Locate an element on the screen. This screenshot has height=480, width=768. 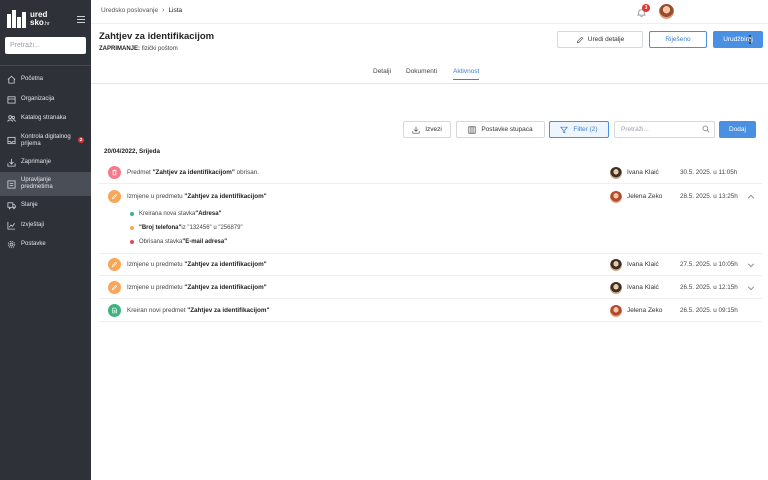
sidebar-item-label: Upravljanje predmetima is located at coordinates (37, 183).